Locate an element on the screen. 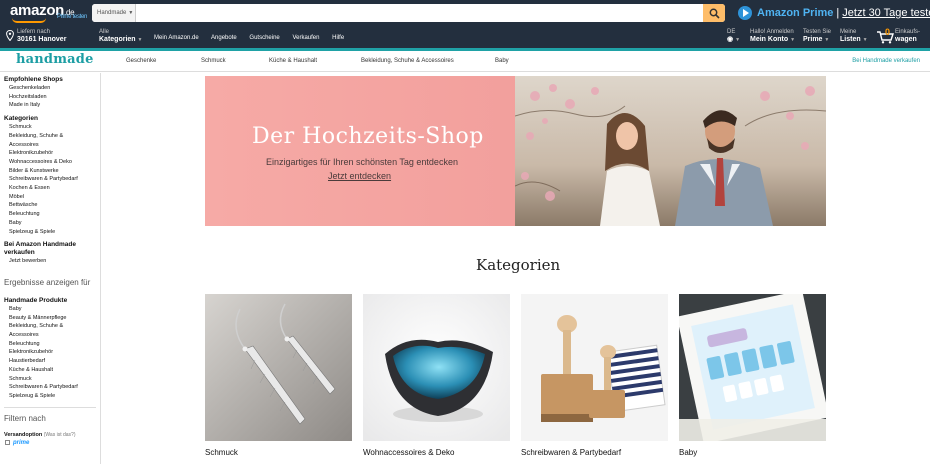 The height and width of the screenshot is (464, 930). category-tile-schmuck is located at coordinates (278, 367).